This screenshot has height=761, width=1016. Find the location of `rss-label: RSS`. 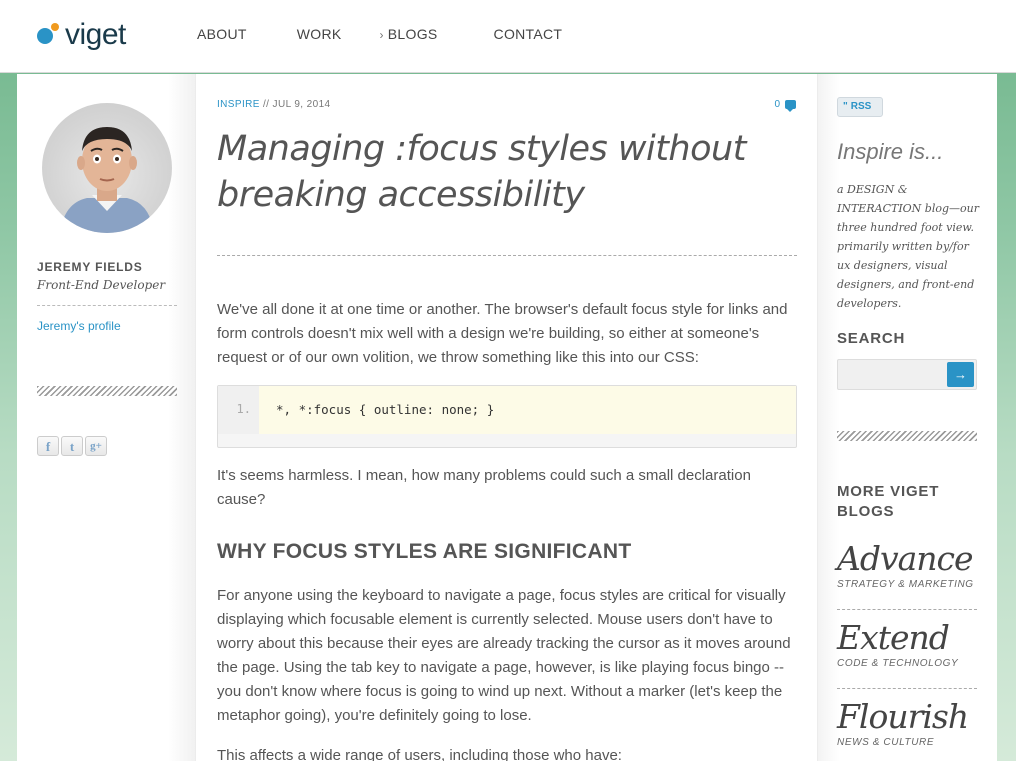

rss-label: RSS is located at coordinates (861, 106).